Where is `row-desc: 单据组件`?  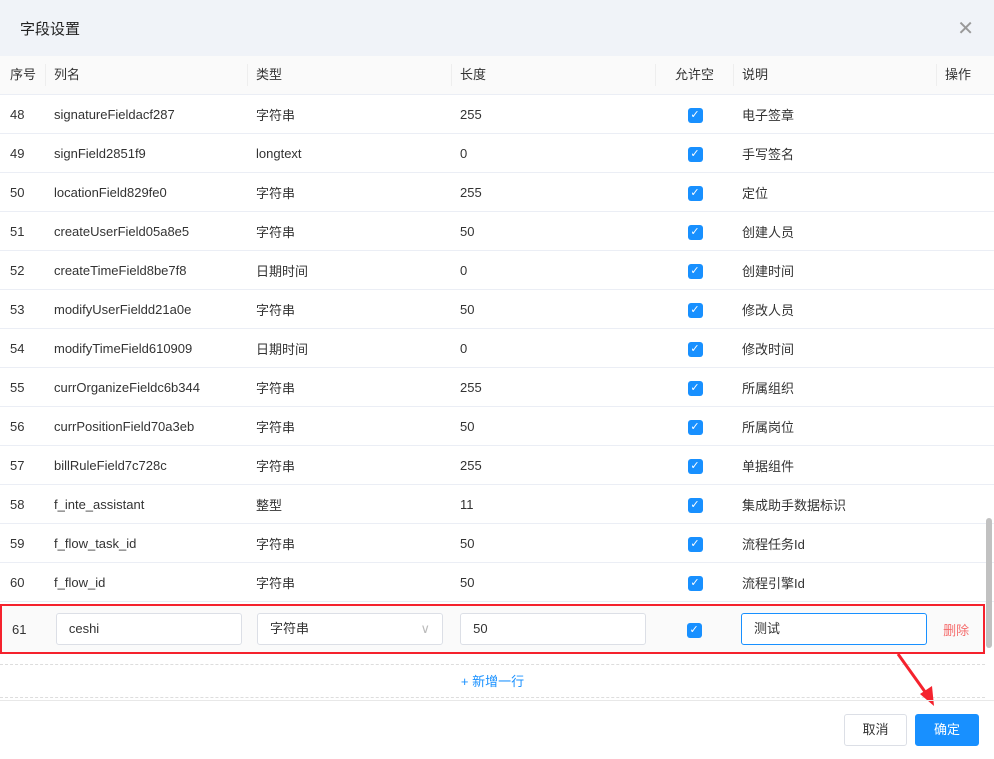
row-desc: 单据组件 is located at coordinates (768, 466).